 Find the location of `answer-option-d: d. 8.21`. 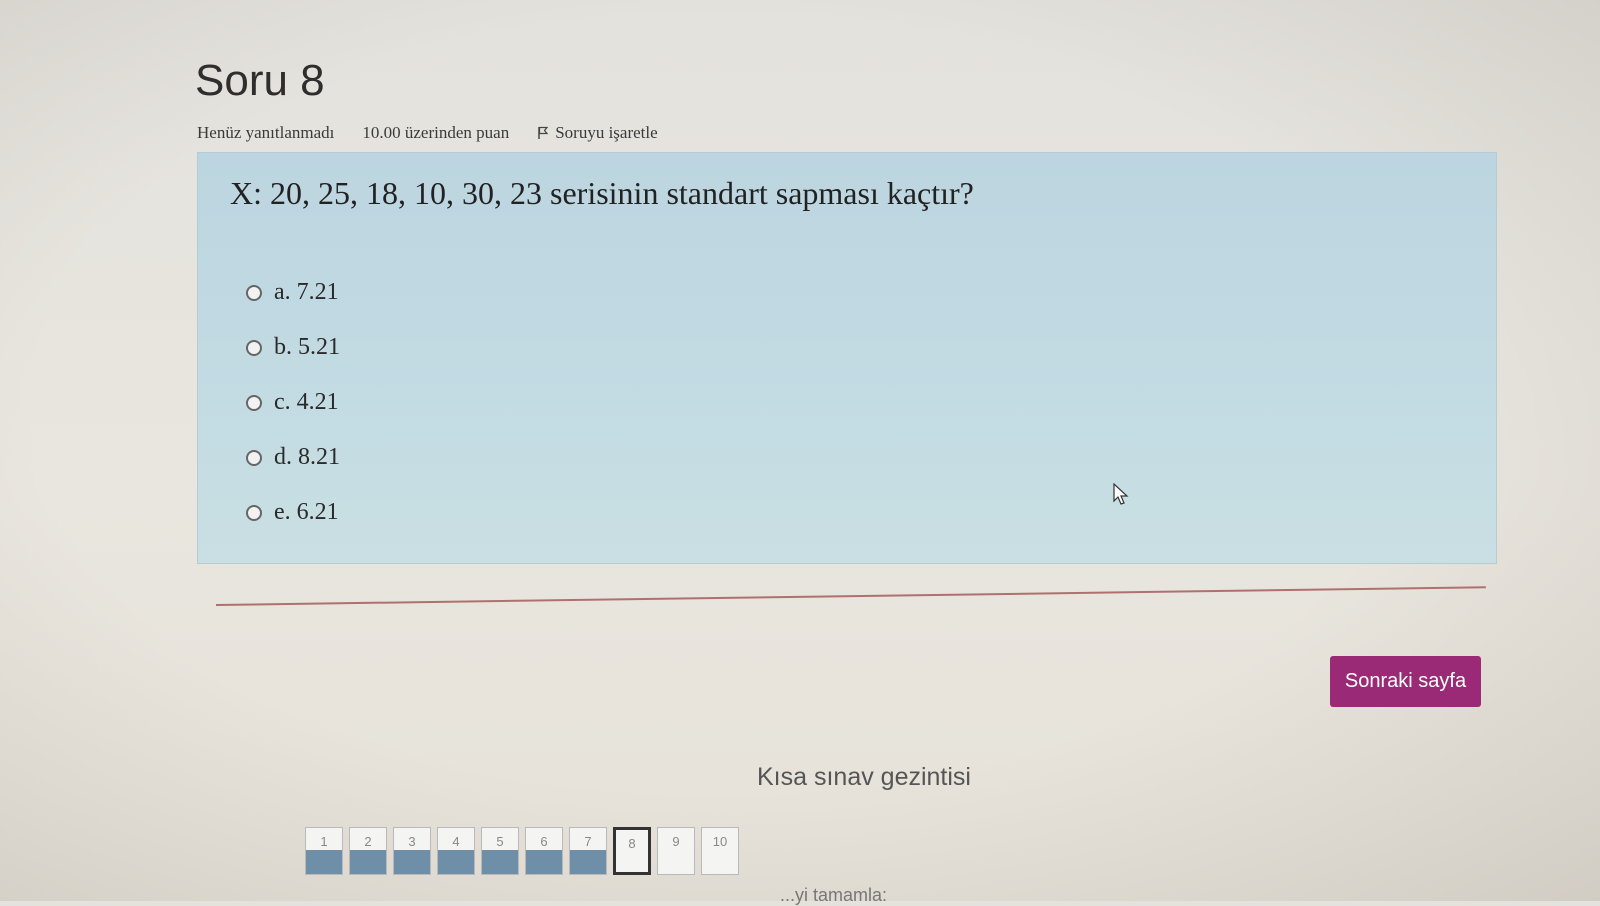

answer-option-d: d. 8.21 is located at coordinates (293, 457).